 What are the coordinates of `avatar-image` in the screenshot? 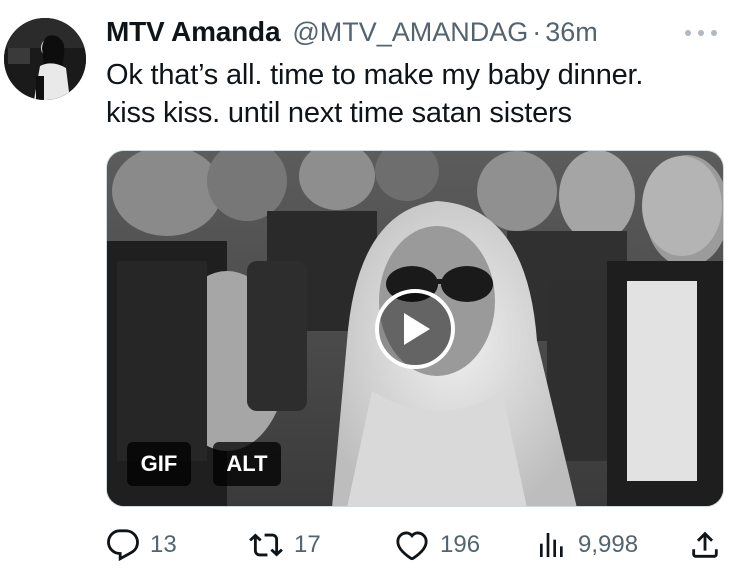 It's located at (45, 59).